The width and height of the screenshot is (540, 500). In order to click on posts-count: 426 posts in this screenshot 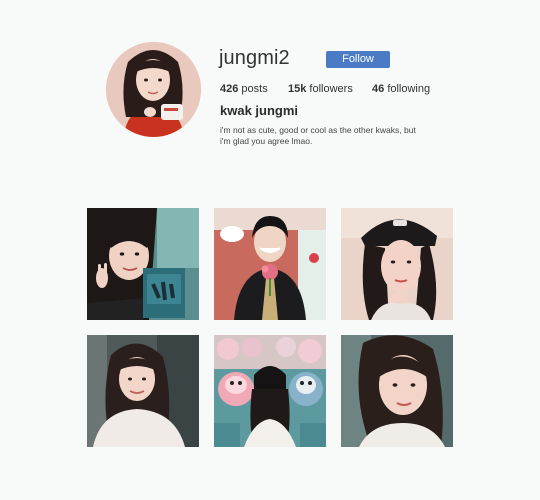, I will do `click(244, 89)`.